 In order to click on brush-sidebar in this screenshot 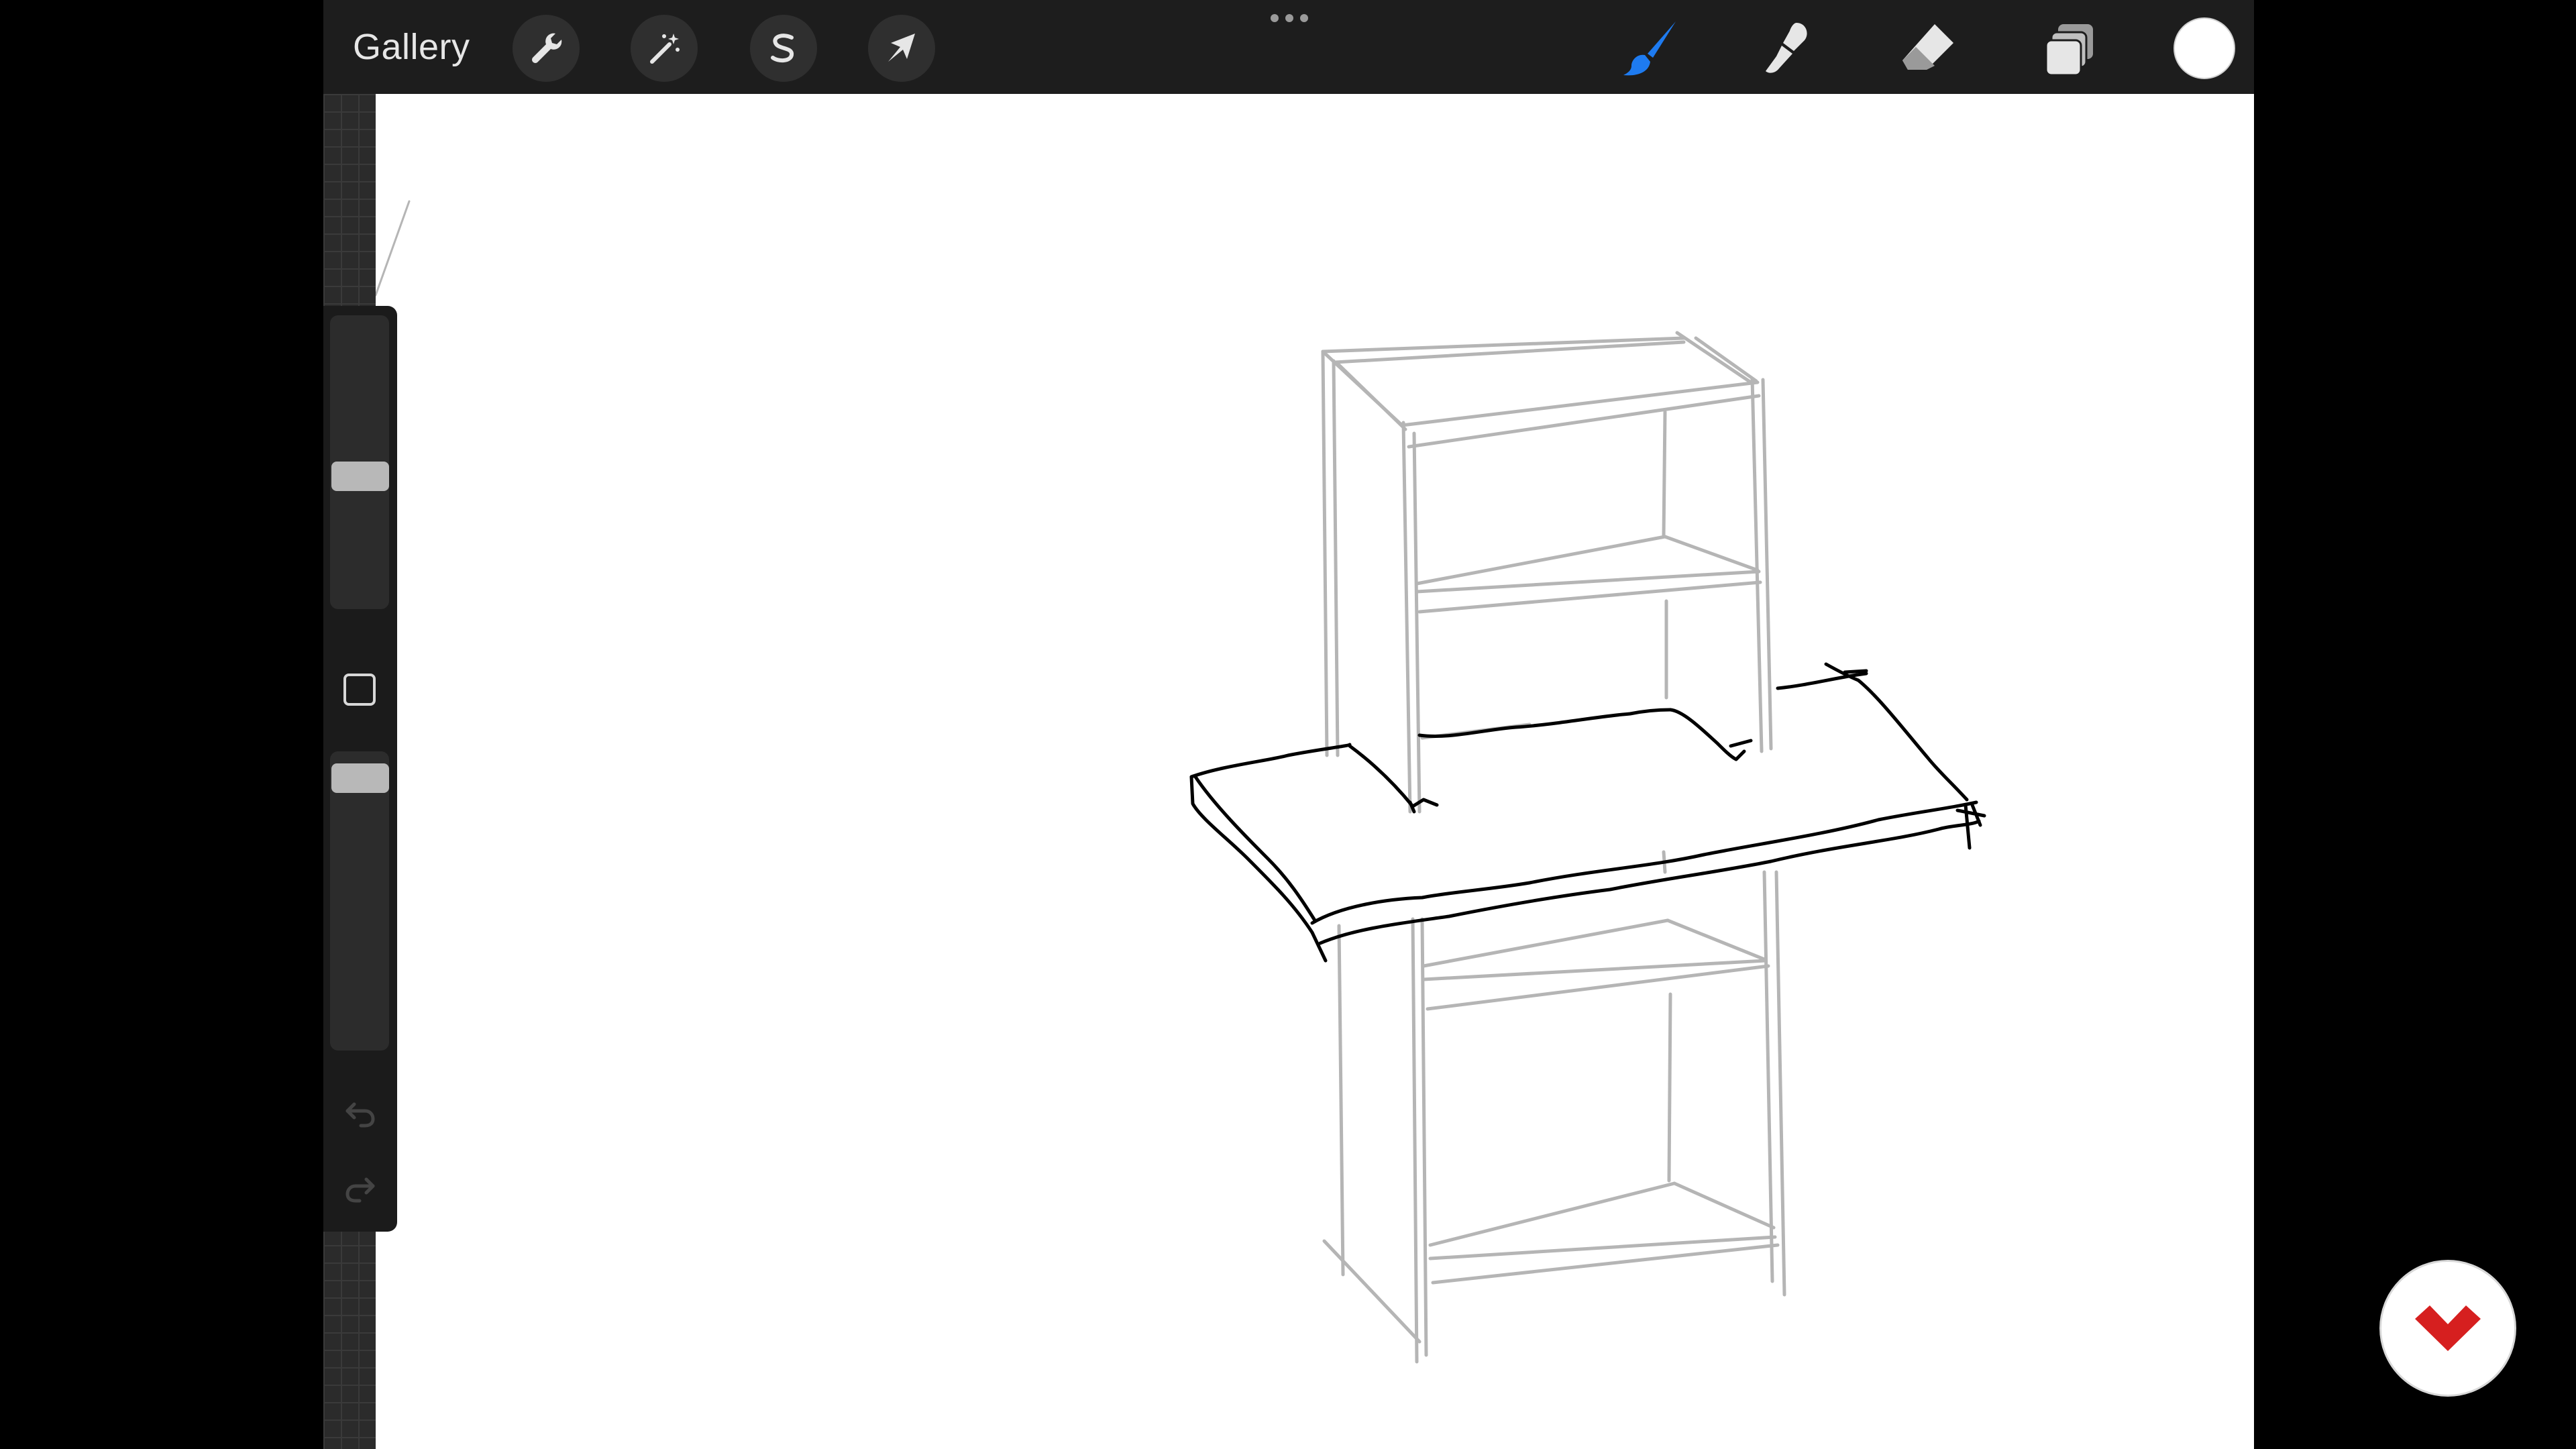, I will do `click(360, 769)`.